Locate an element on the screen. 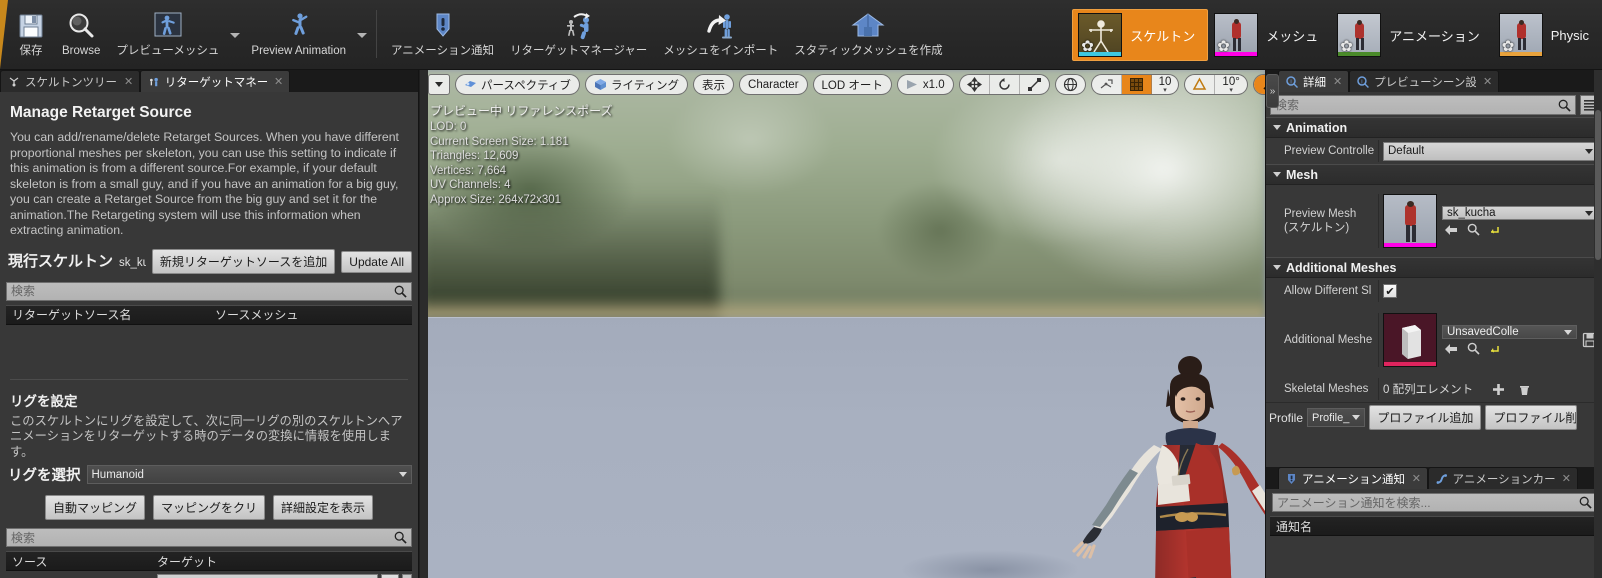  preview-controller-dropdown: Default is located at coordinates (1490, 151).